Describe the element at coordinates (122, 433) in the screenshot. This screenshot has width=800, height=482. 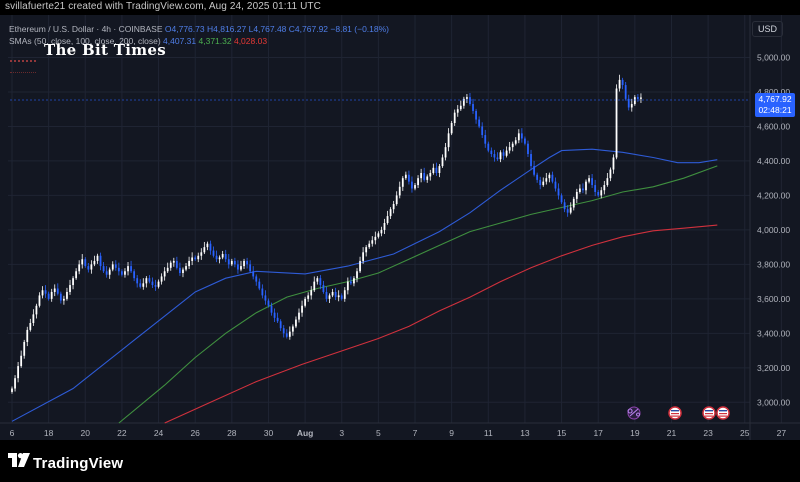
I see `x-tick-label: 22` at that location.